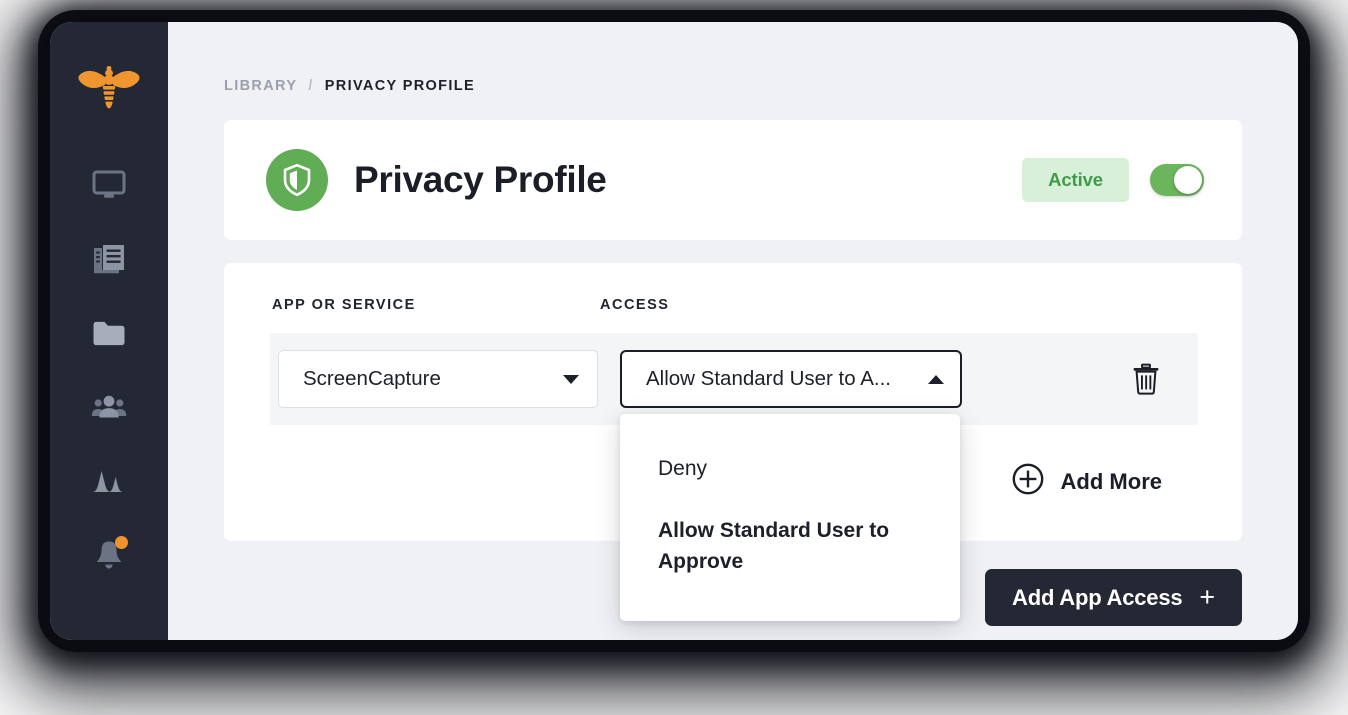 Image resolution: width=1348 pixels, height=715 pixels. Describe the element at coordinates (1146, 379) in the screenshot. I see `trash-icon` at that location.